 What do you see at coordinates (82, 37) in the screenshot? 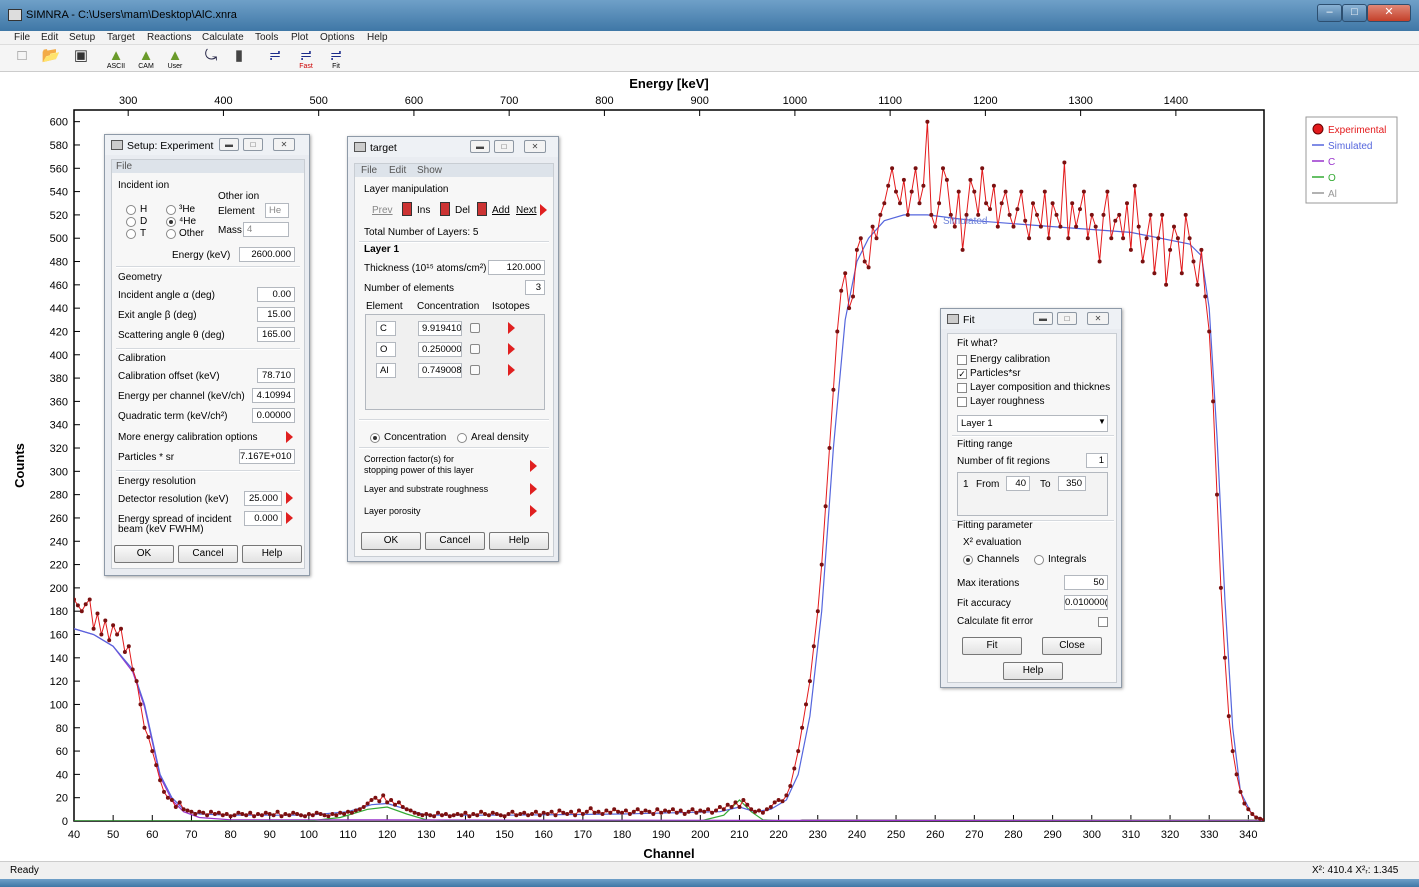
I see `menu-setup: Setup` at bounding box center [82, 37].